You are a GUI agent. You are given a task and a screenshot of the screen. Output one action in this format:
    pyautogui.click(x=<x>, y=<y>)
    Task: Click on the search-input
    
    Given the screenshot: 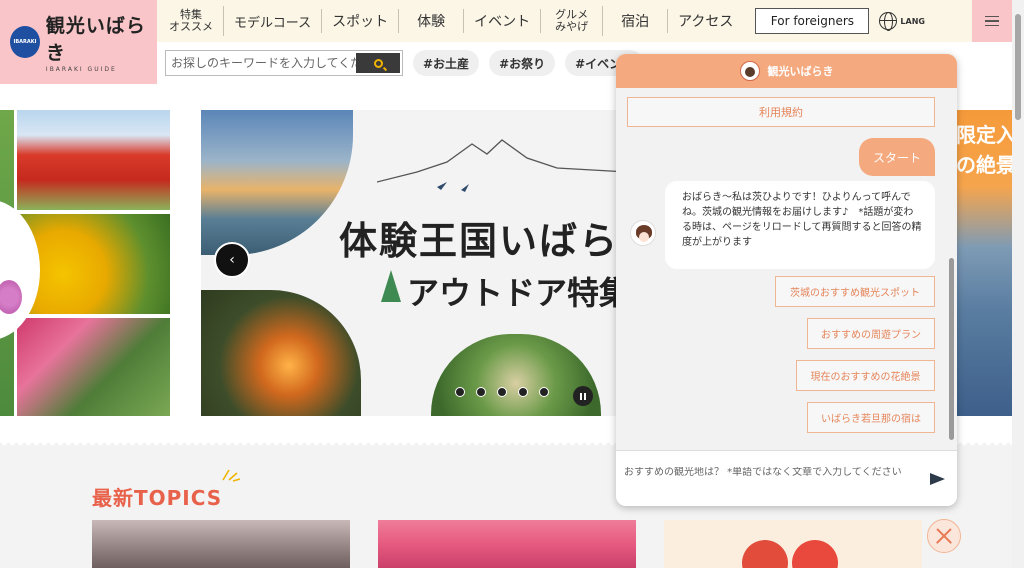 What is the action you would take?
    pyautogui.click(x=261, y=63)
    